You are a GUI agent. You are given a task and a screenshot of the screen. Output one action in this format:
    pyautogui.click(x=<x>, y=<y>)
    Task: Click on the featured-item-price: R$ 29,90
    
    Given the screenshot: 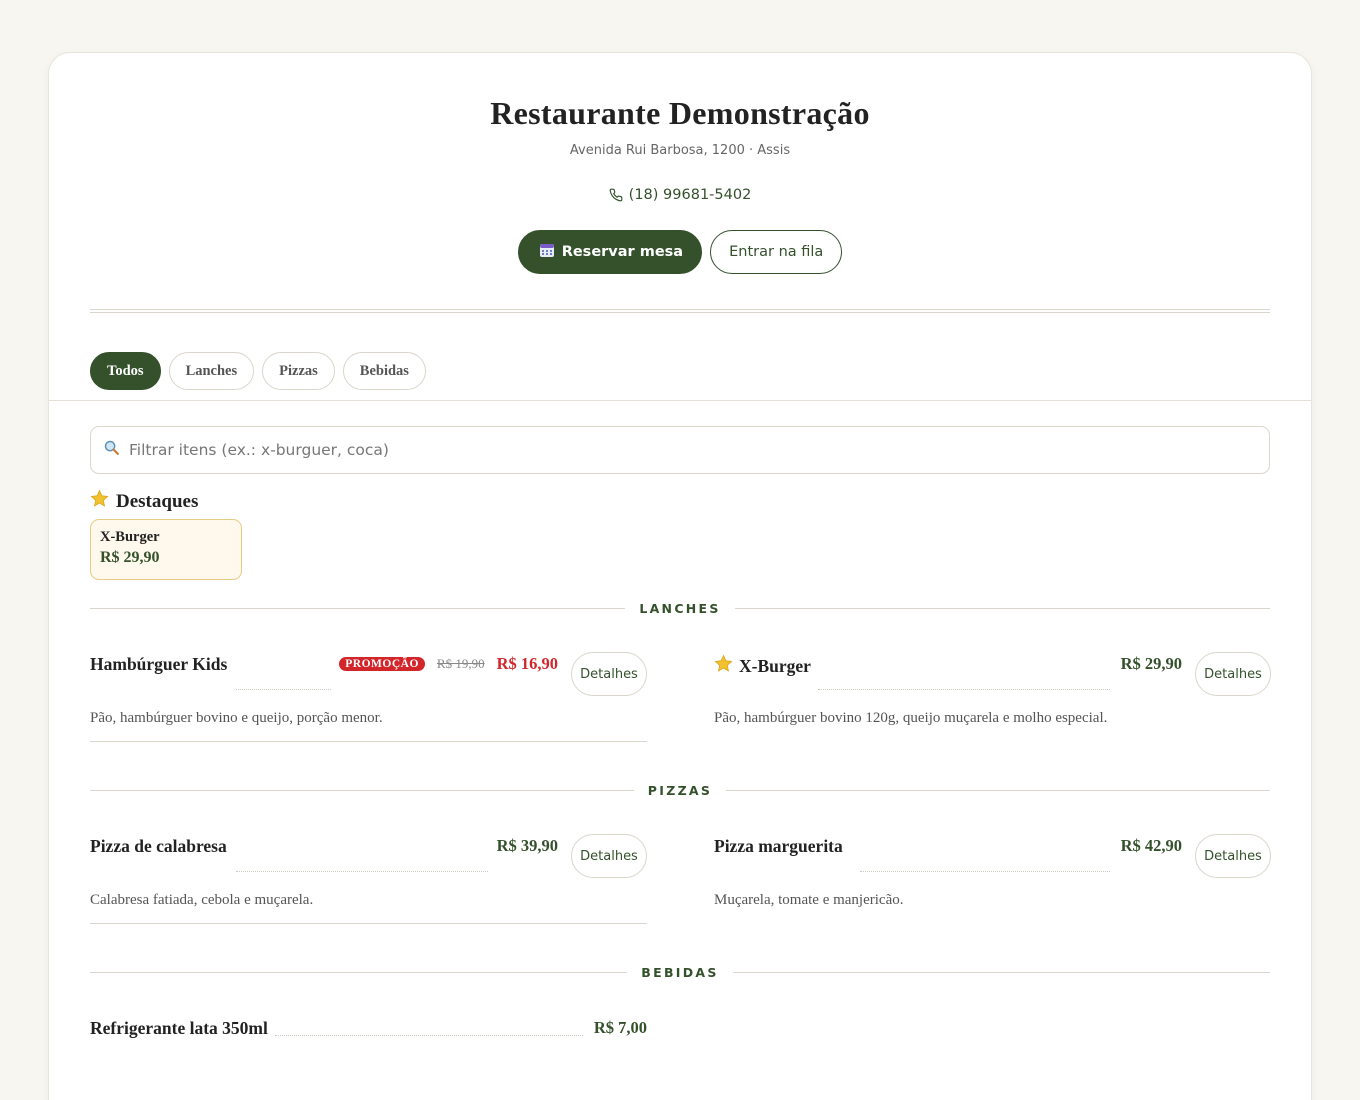 What is the action you would take?
    pyautogui.click(x=130, y=557)
    